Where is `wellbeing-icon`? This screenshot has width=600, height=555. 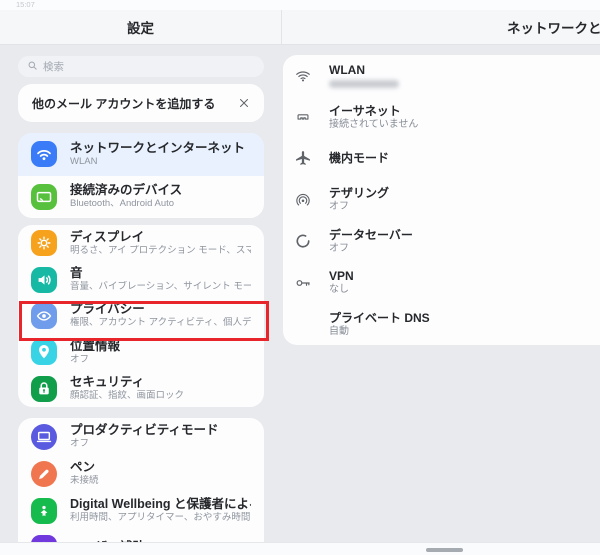 wellbeing-icon is located at coordinates (44, 510).